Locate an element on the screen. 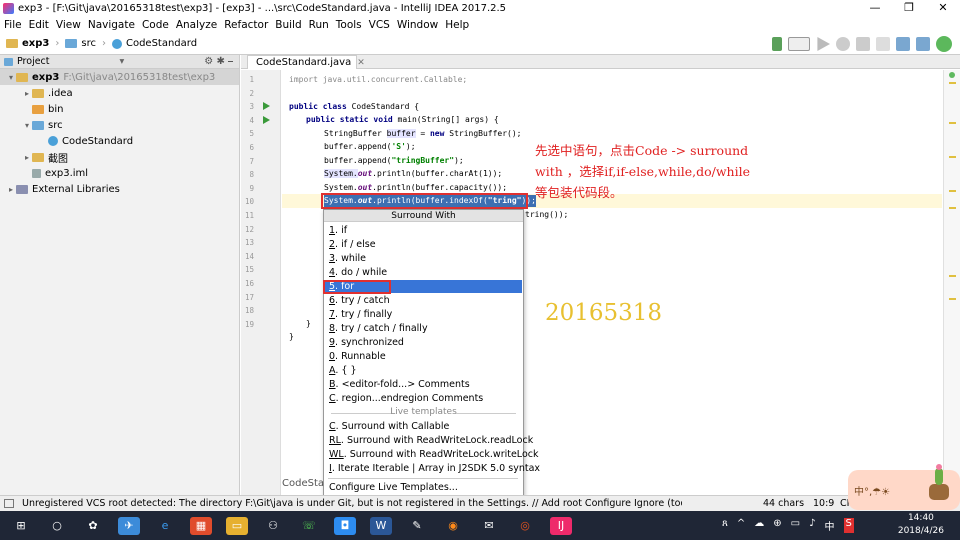  windows-start-icon: ⊞ is located at coordinates (21, 526).